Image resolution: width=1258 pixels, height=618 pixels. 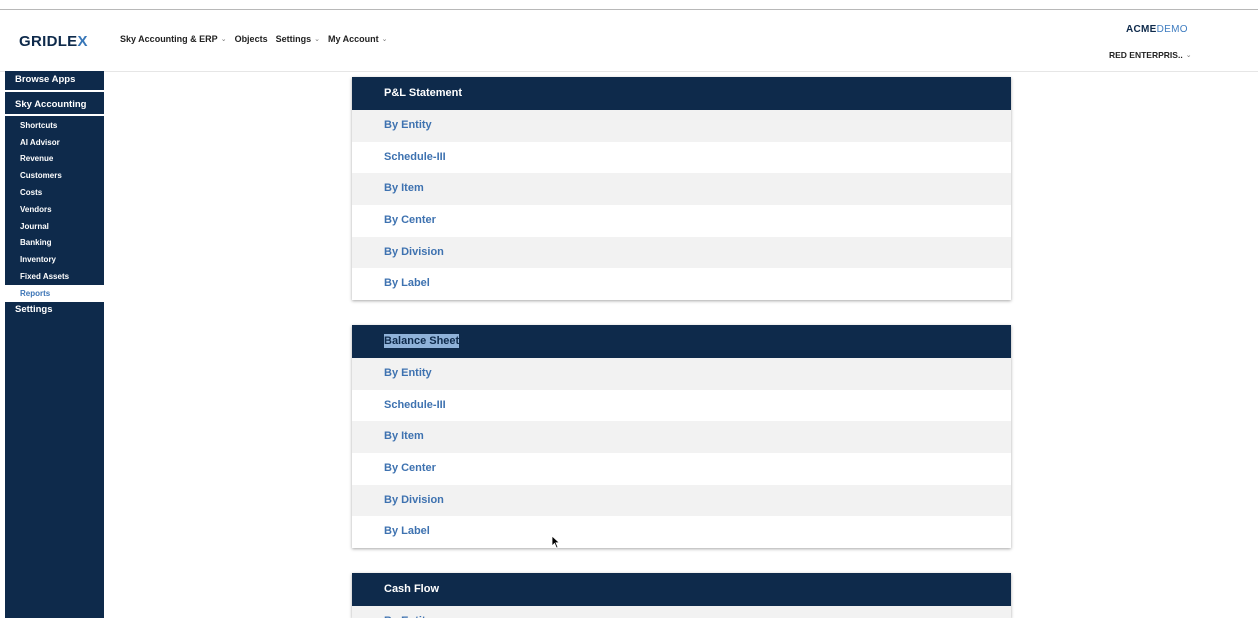 What do you see at coordinates (54, 192) in the screenshot?
I see `sidebar-item-costs: Costs` at bounding box center [54, 192].